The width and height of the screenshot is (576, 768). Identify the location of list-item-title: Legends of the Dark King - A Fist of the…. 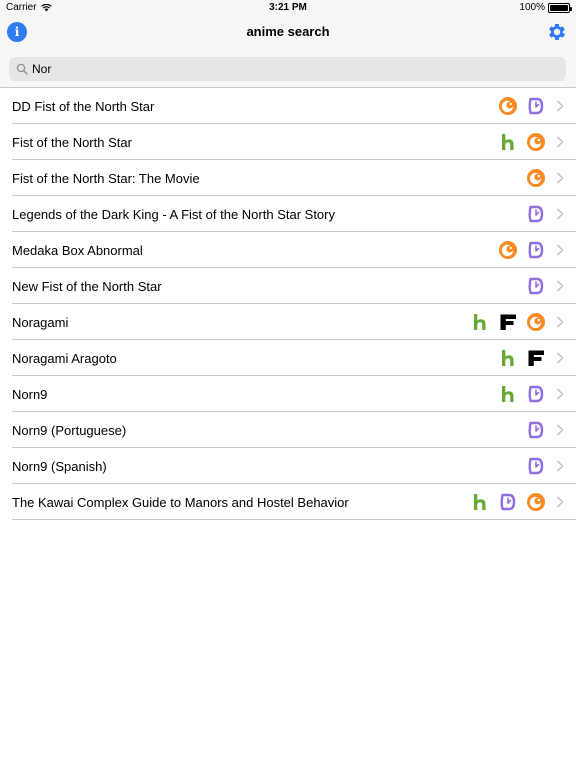
(173, 214).